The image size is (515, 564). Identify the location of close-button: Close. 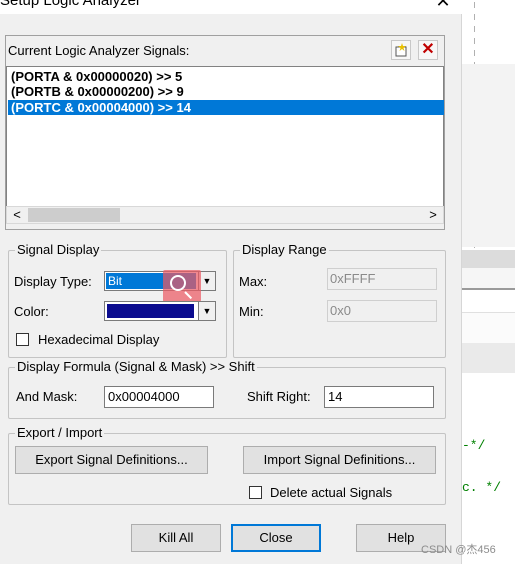
(276, 538).